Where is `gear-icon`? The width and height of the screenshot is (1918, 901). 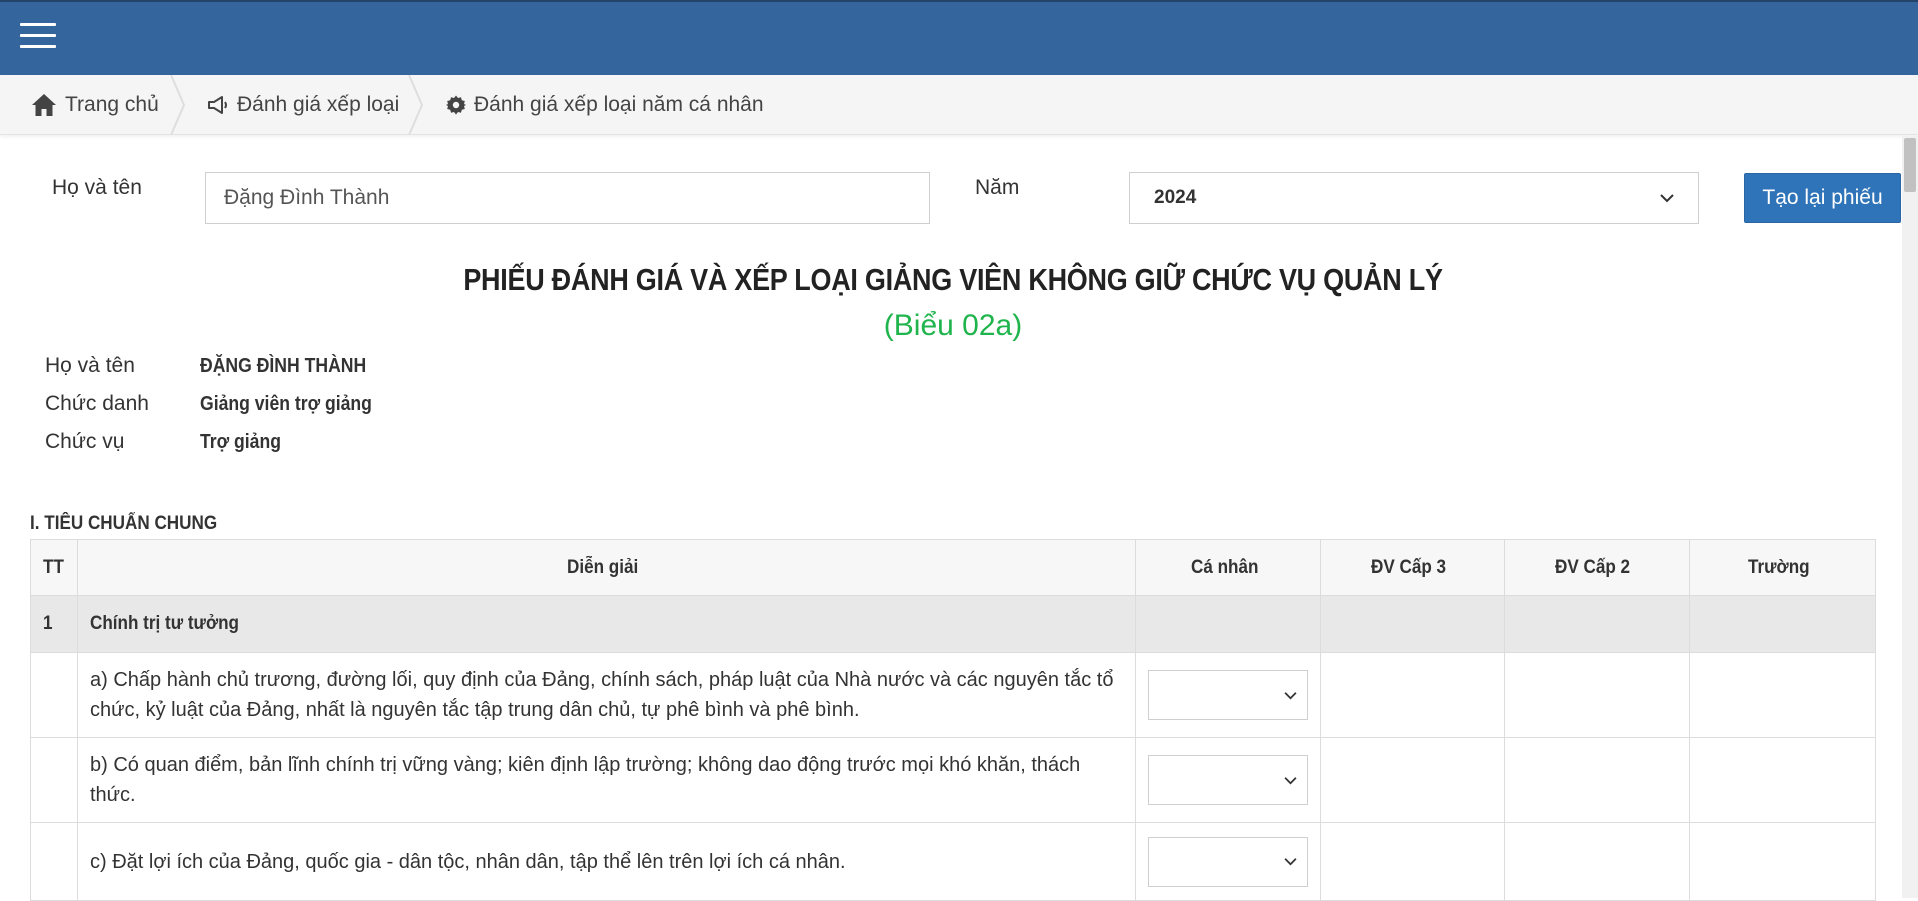 gear-icon is located at coordinates (456, 105).